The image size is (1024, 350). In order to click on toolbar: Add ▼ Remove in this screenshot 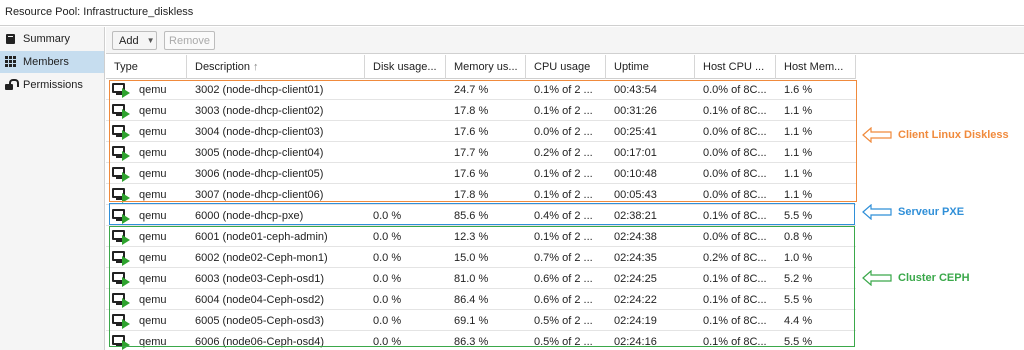, I will do `click(565, 40)`.